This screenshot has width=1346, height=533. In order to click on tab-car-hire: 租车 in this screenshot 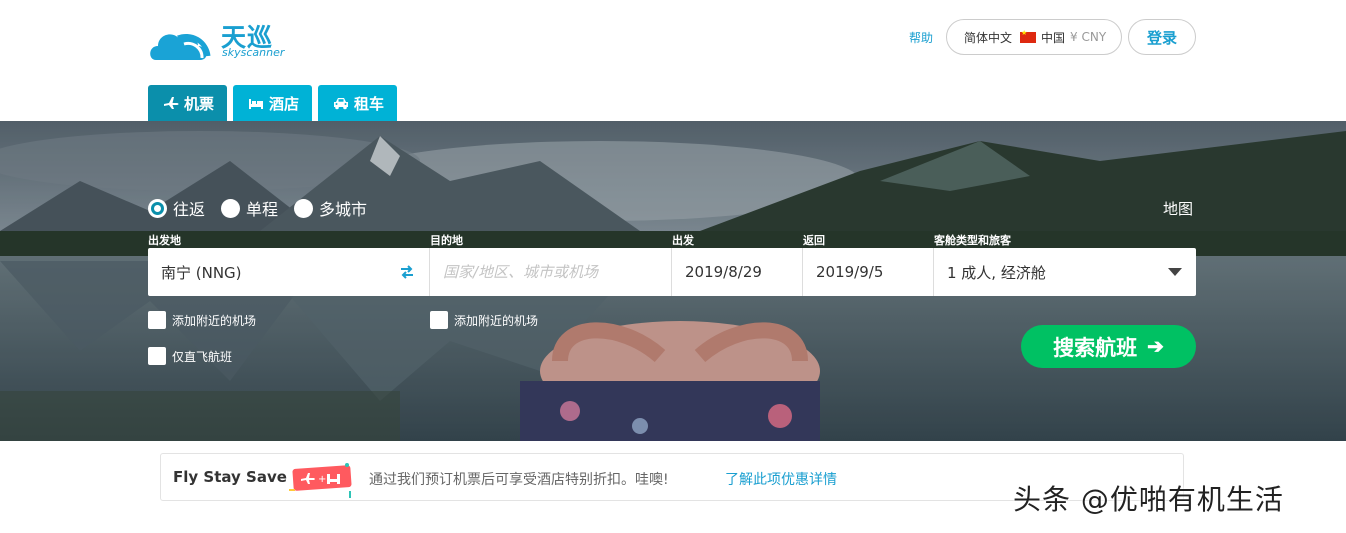, I will do `click(358, 103)`.